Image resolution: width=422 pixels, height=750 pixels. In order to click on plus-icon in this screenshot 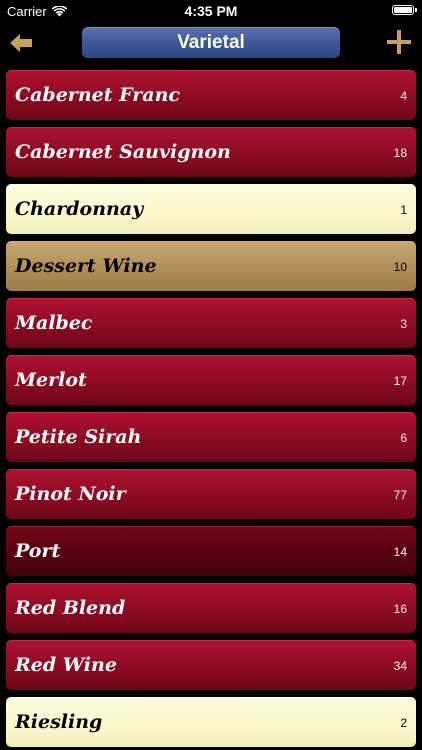, I will do `click(399, 42)`.